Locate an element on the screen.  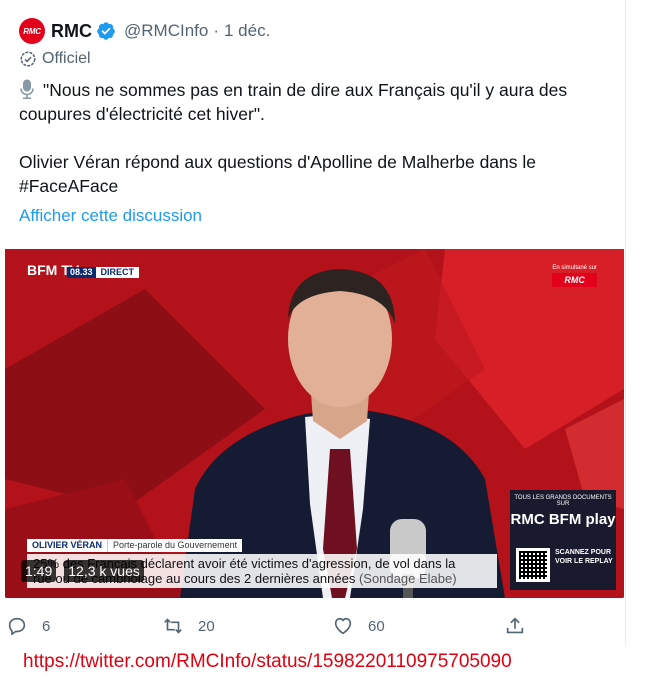
live-badge: 08.33 DIRECT is located at coordinates (103, 272).